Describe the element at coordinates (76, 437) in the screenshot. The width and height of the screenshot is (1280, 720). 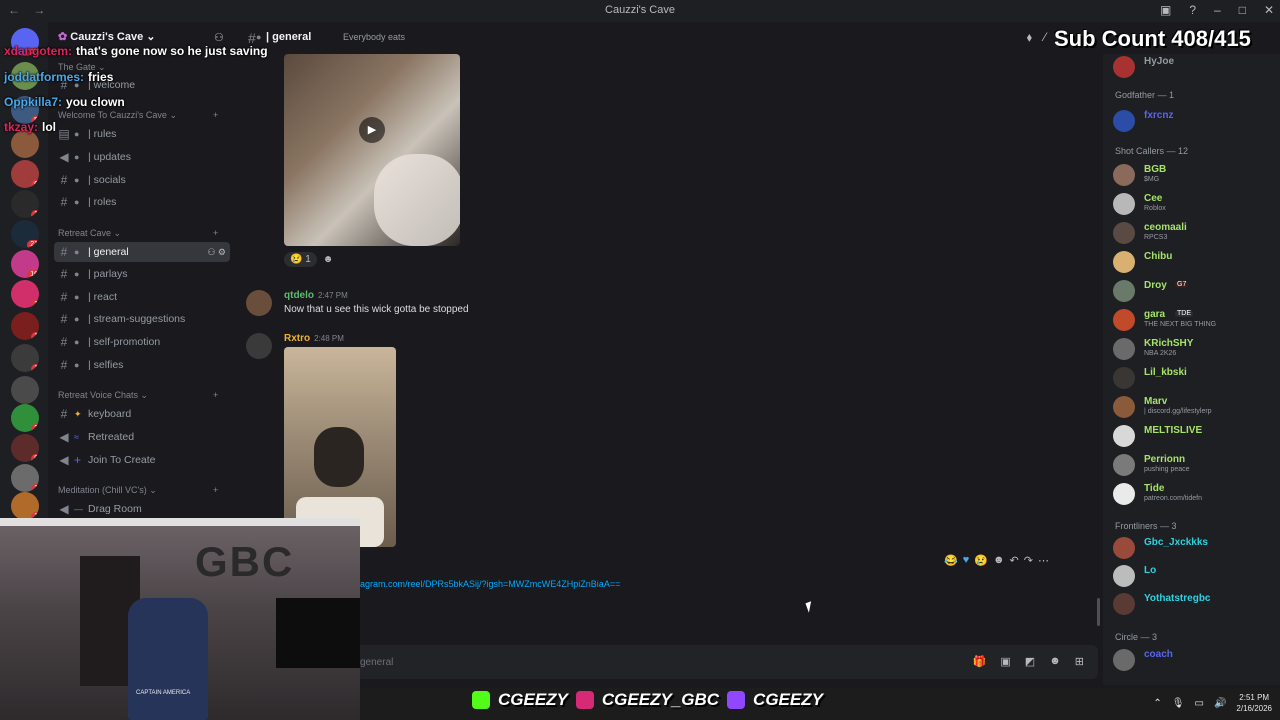
I see `wave-icon: ≈` at that location.